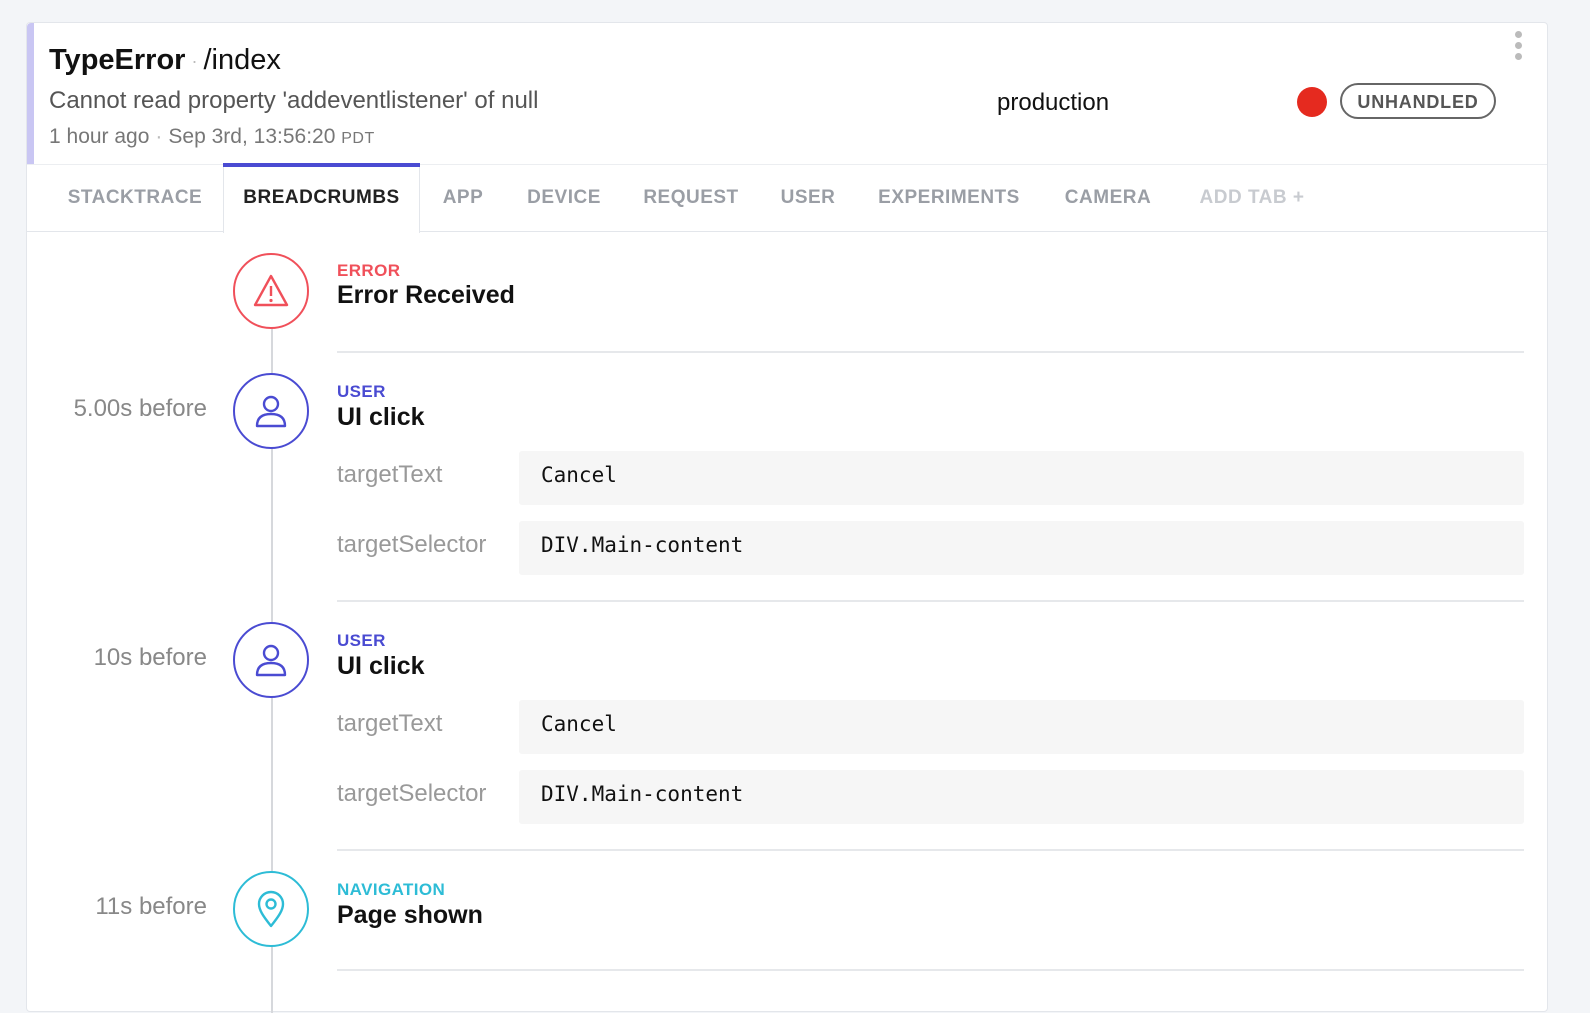  What do you see at coordinates (135, 198) in the screenshot?
I see `tab-stacktrace: STACKTRACE` at bounding box center [135, 198].